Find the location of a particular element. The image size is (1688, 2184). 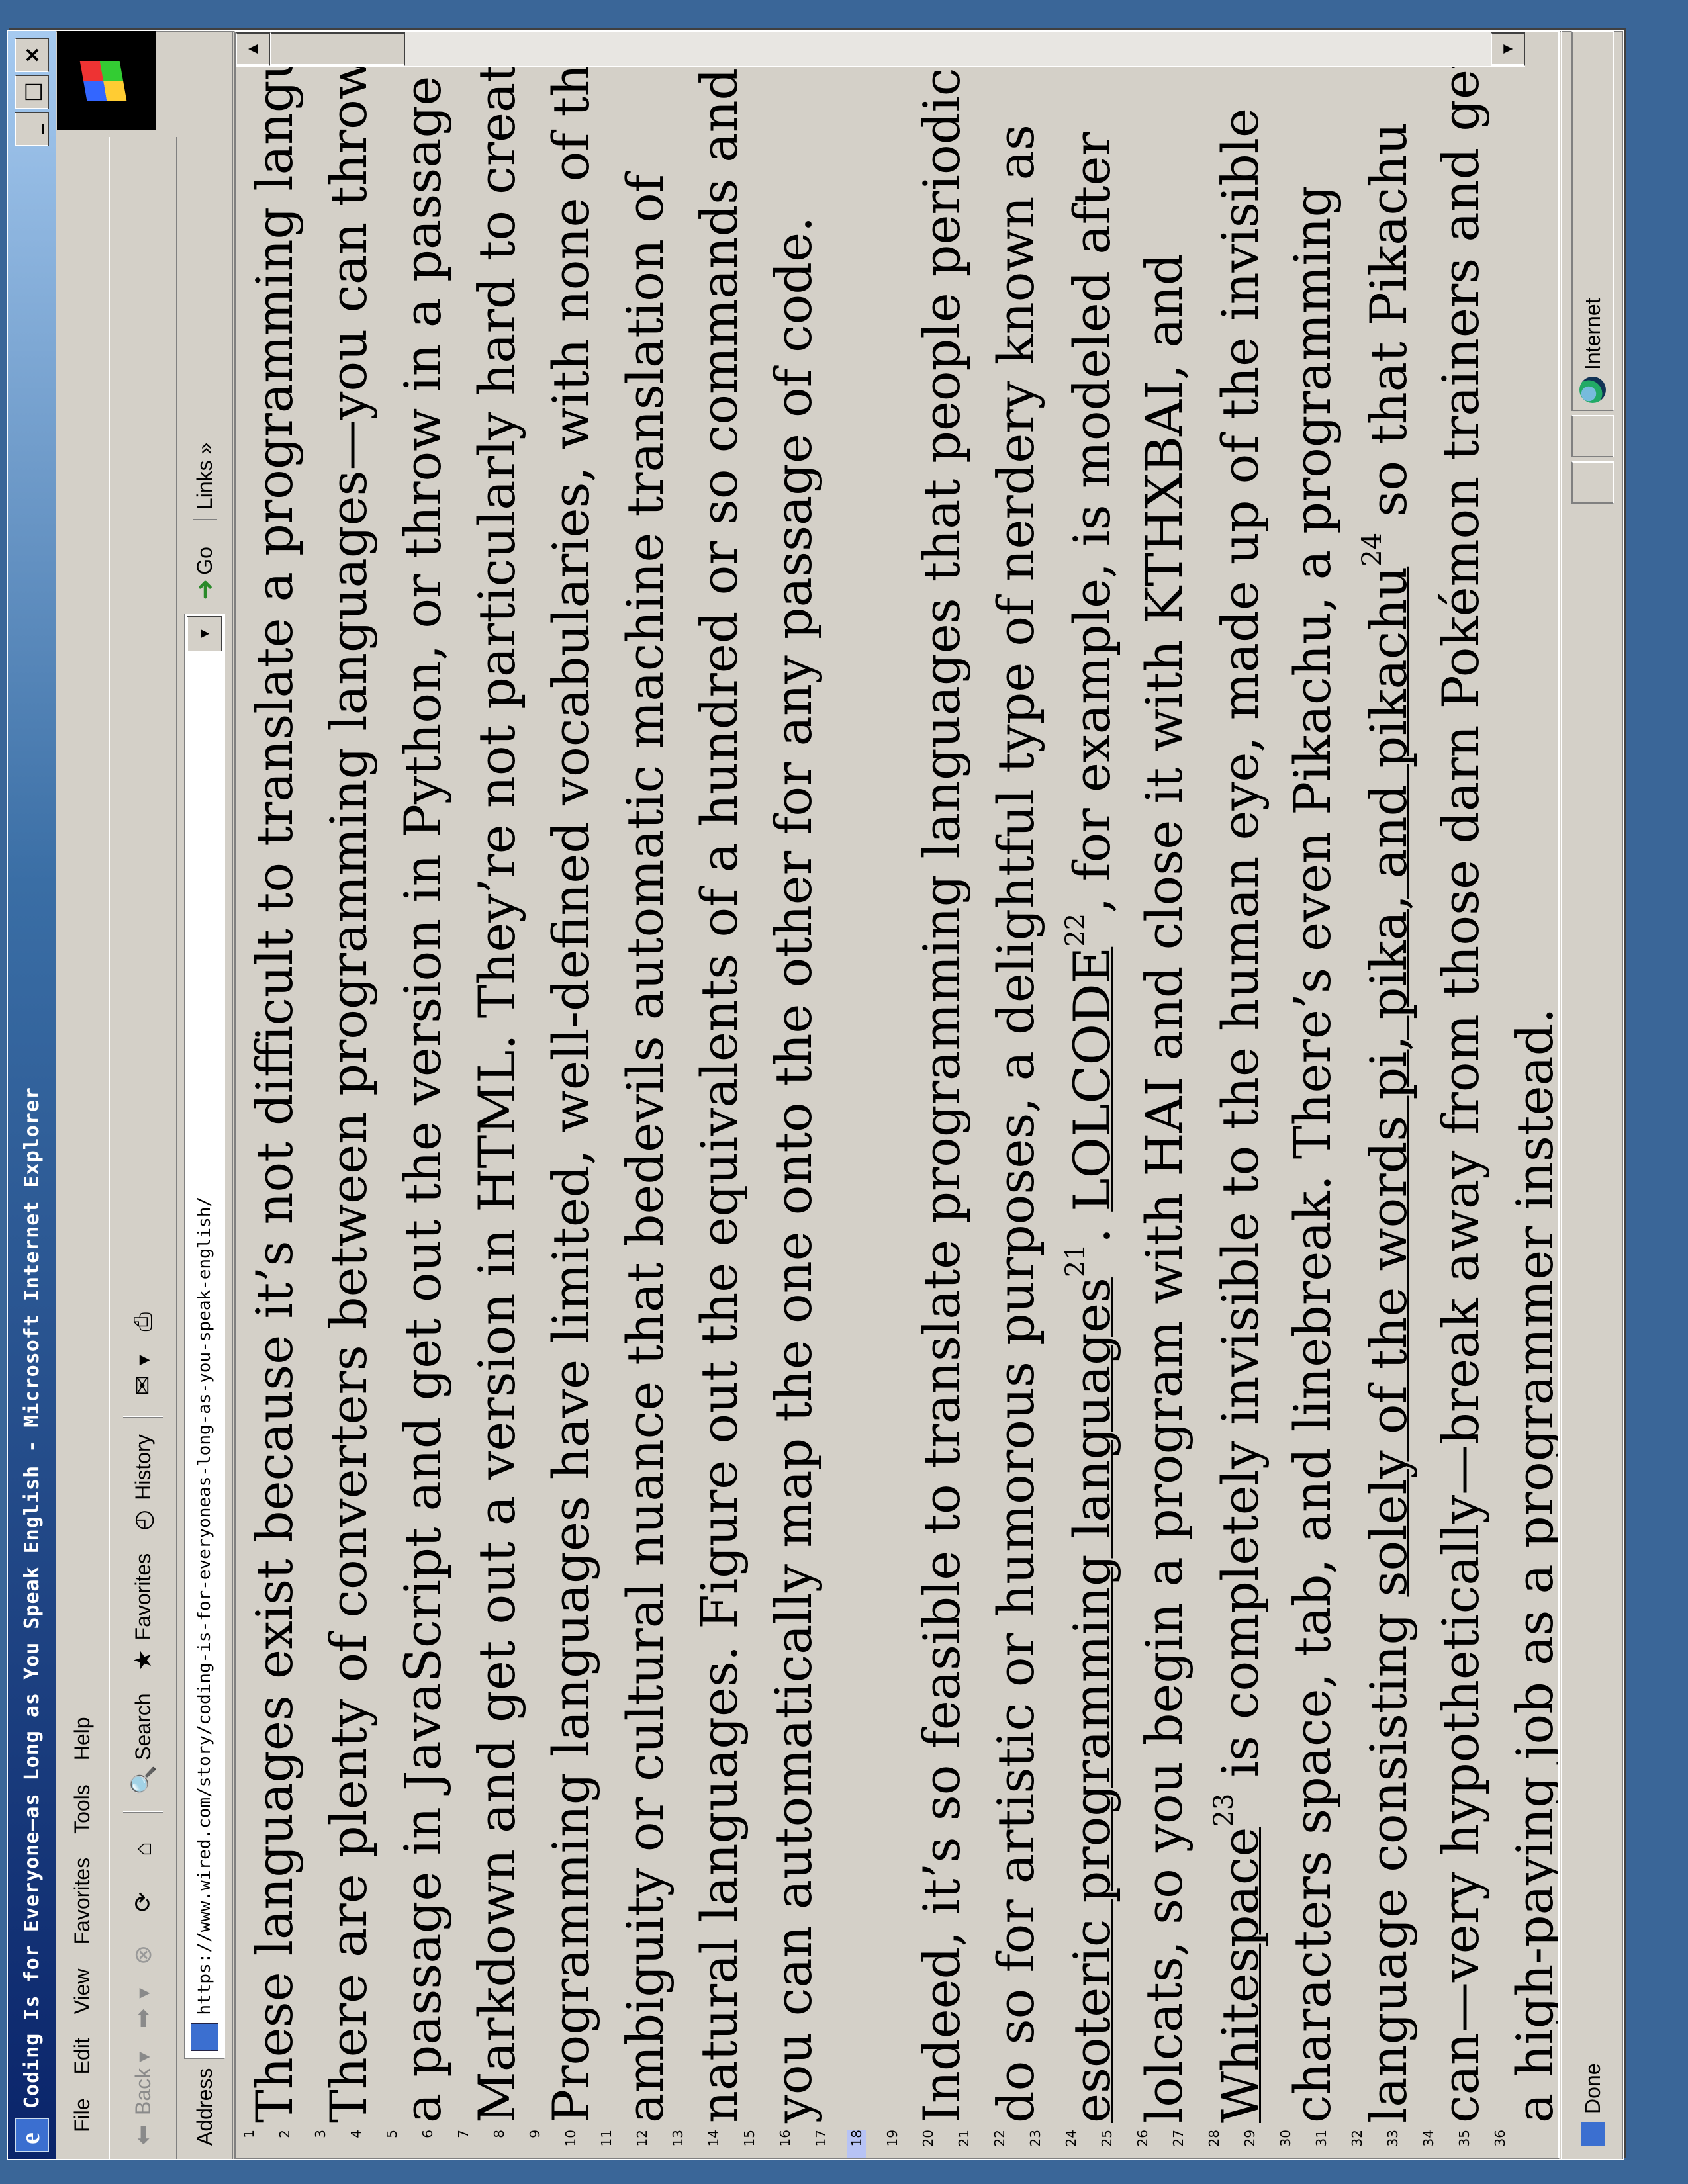

line-number: 36 is located at coordinates (1500, 2138).